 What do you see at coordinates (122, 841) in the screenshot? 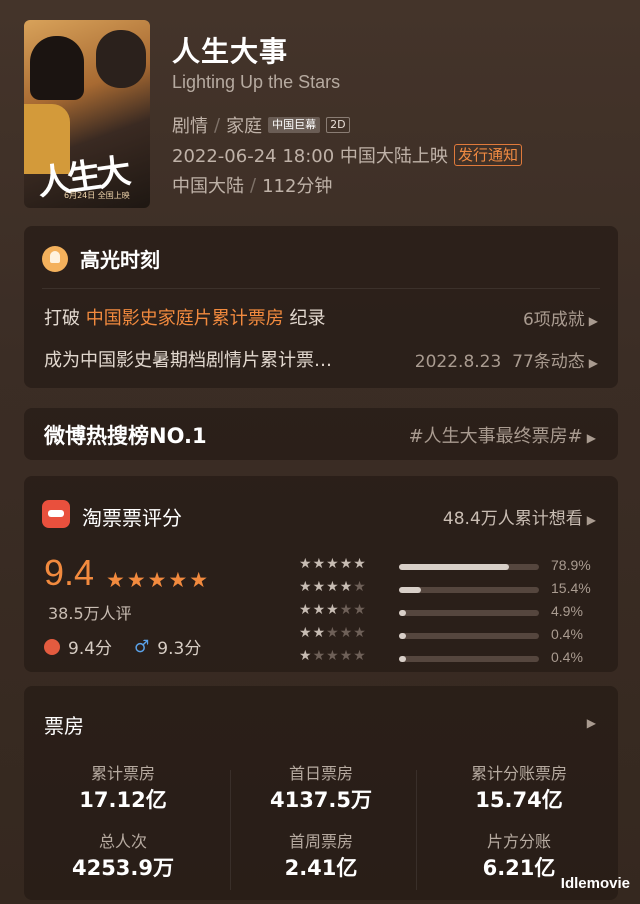
I see `stat-label: 总人次` at bounding box center [122, 841].